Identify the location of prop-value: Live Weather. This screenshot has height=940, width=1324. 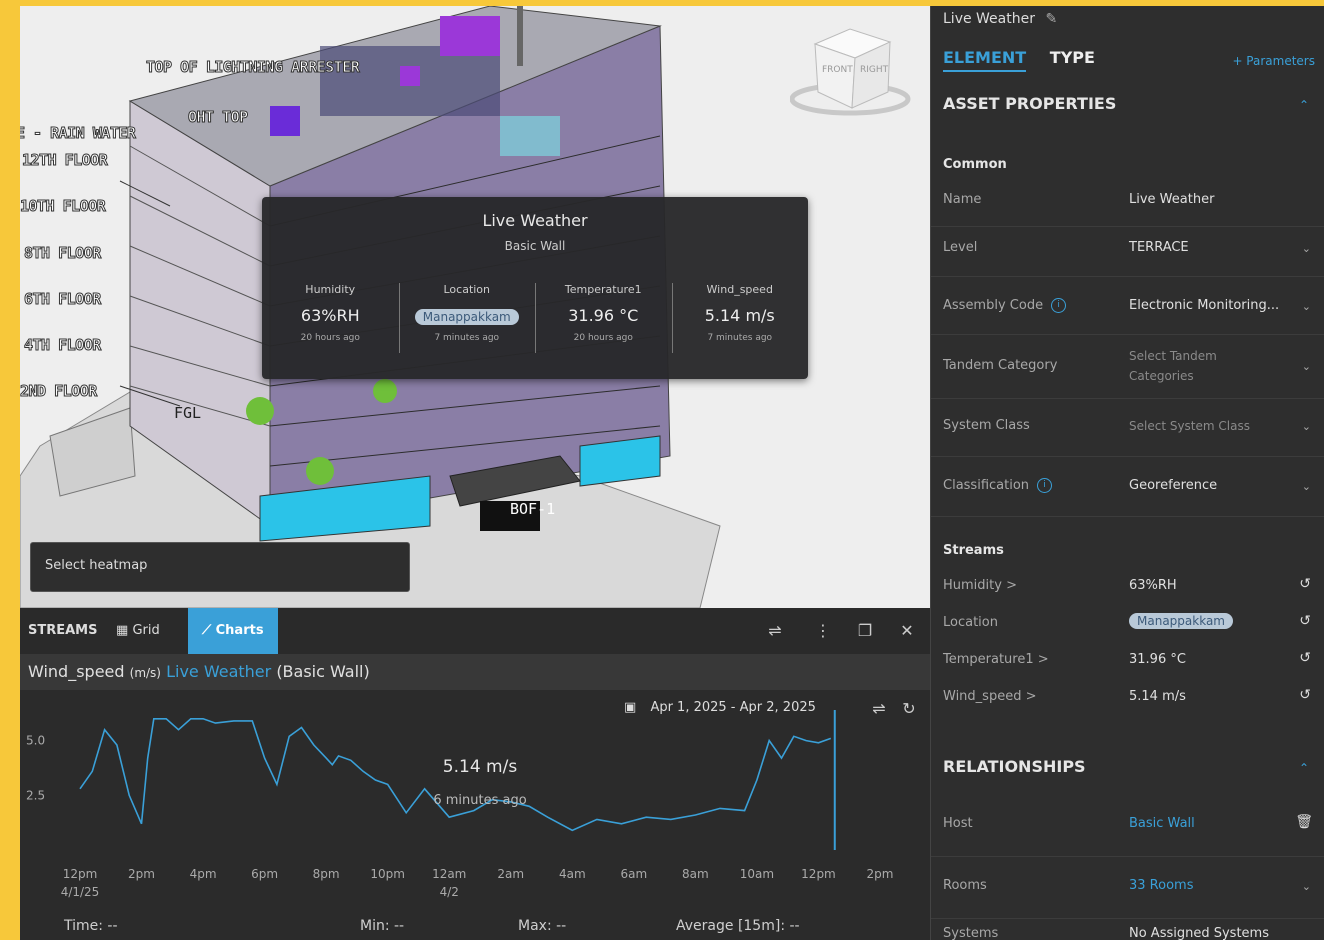
(1204, 199).